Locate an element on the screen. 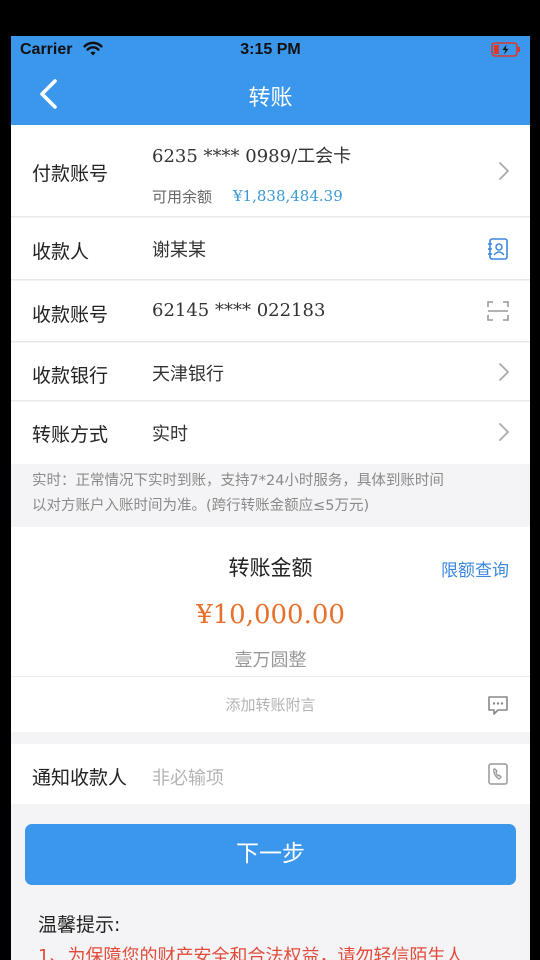 This screenshot has height=960, width=540. next-step-button: 下一步 is located at coordinates (270, 854).